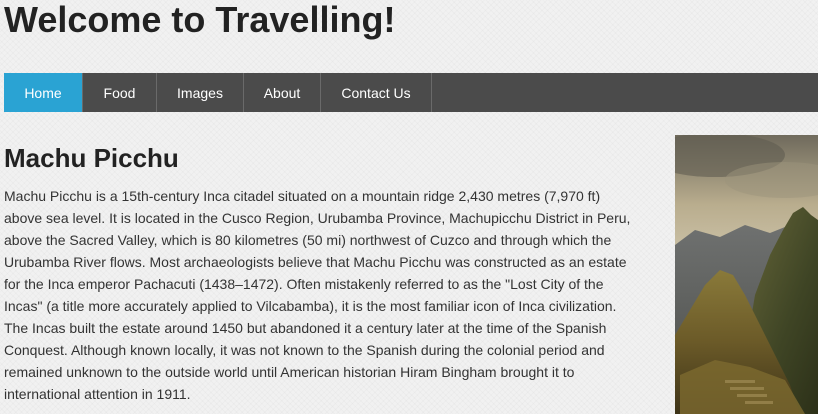 The image size is (818, 414). What do you see at coordinates (120, 92) in the screenshot?
I see `nav-item-food: Food` at bounding box center [120, 92].